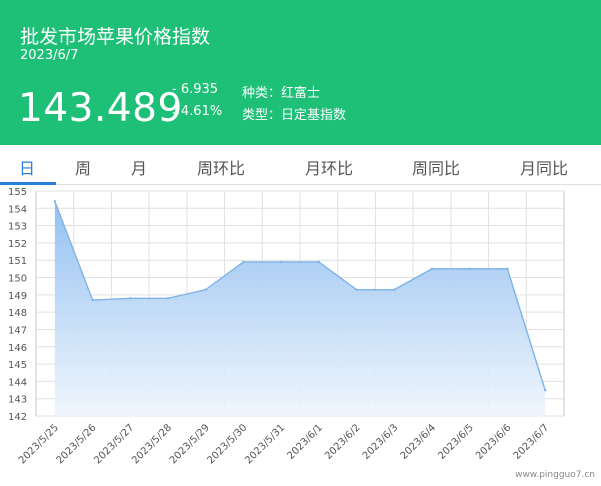 This screenshot has width=601, height=486. What do you see at coordinates (300, 165) in the screenshot?
I see `period-tabs: 日 周 月 周环比 月环比 周同比 月同比` at bounding box center [300, 165].